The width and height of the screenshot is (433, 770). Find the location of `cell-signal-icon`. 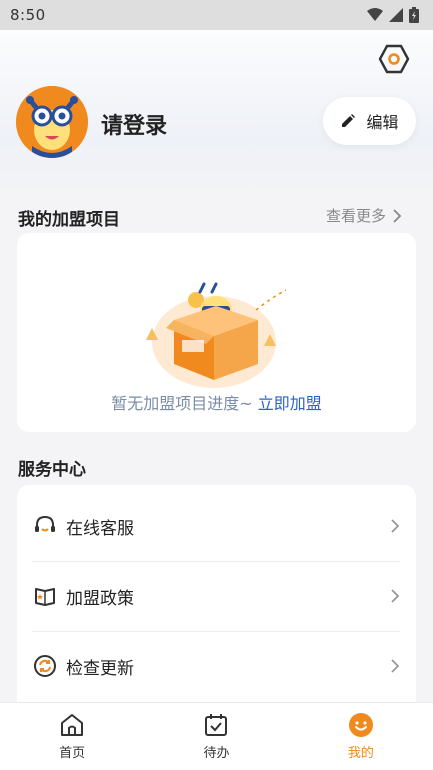

cell-signal-icon is located at coordinates (396, 15).